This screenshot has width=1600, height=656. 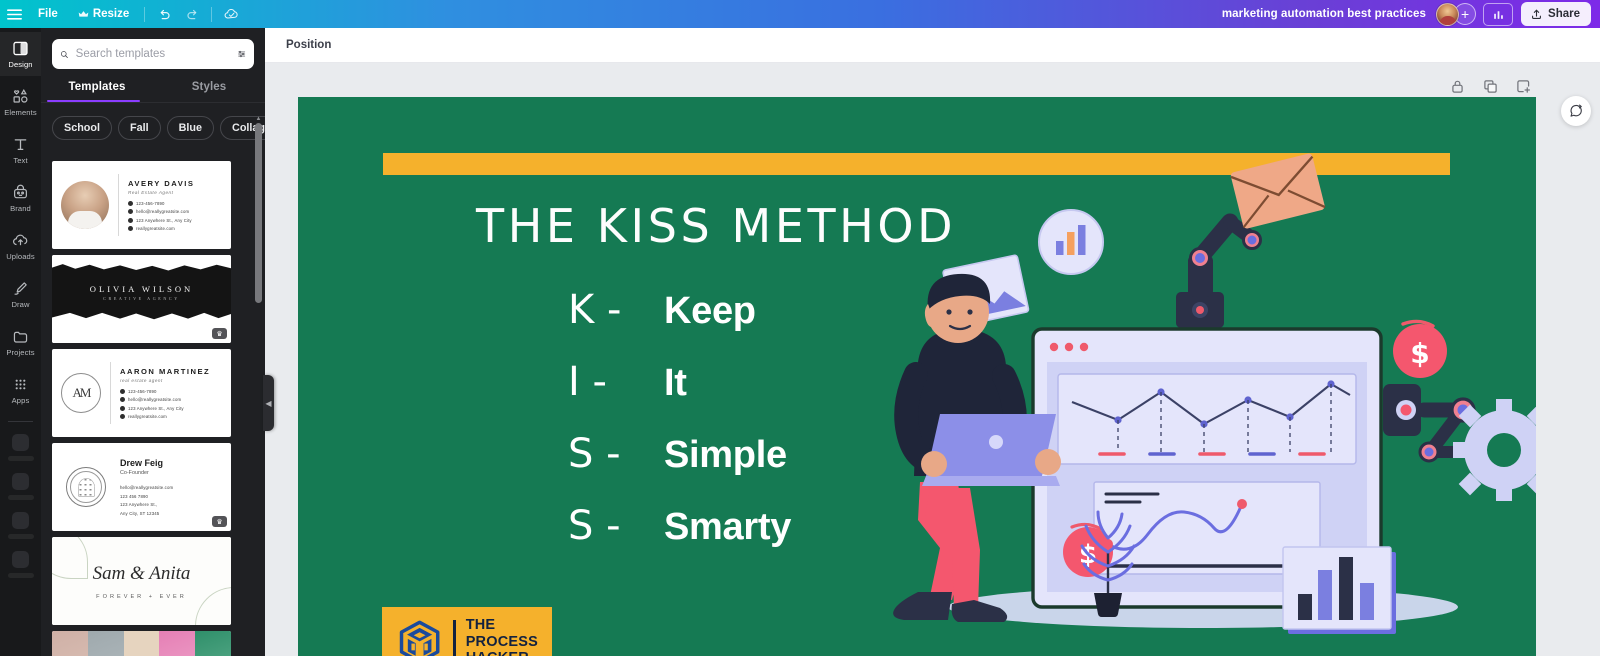 I want to click on sidebar-item-design: Design, so click(x=20, y=54).